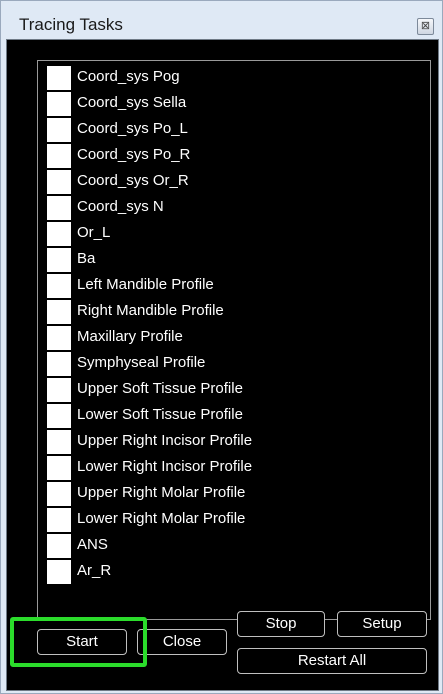  Describe the element at coordinates (150, 310) in the screenshot. I see `task-label: Right Mandible Profile` at that location.